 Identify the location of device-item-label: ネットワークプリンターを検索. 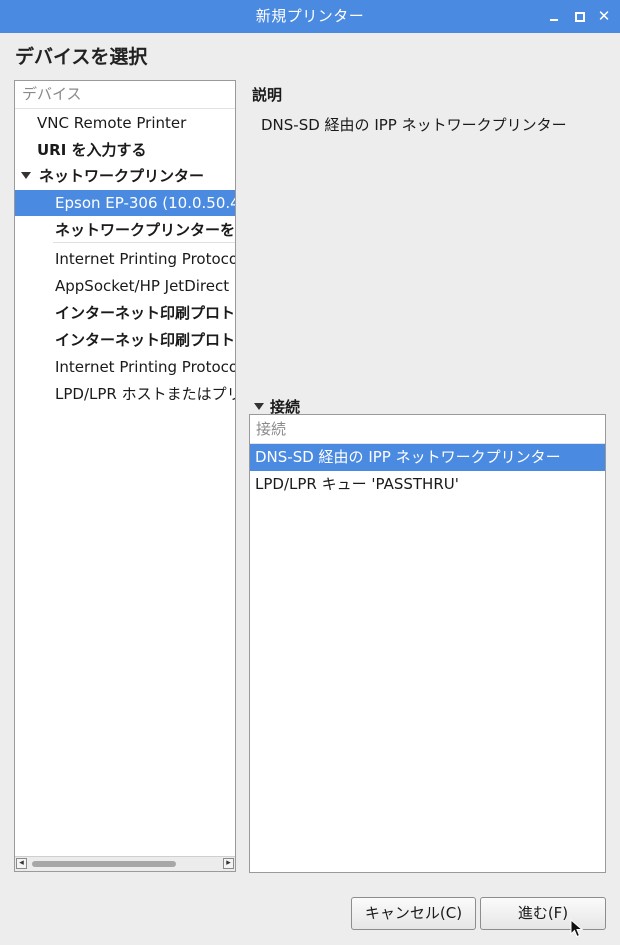
(145, 230).